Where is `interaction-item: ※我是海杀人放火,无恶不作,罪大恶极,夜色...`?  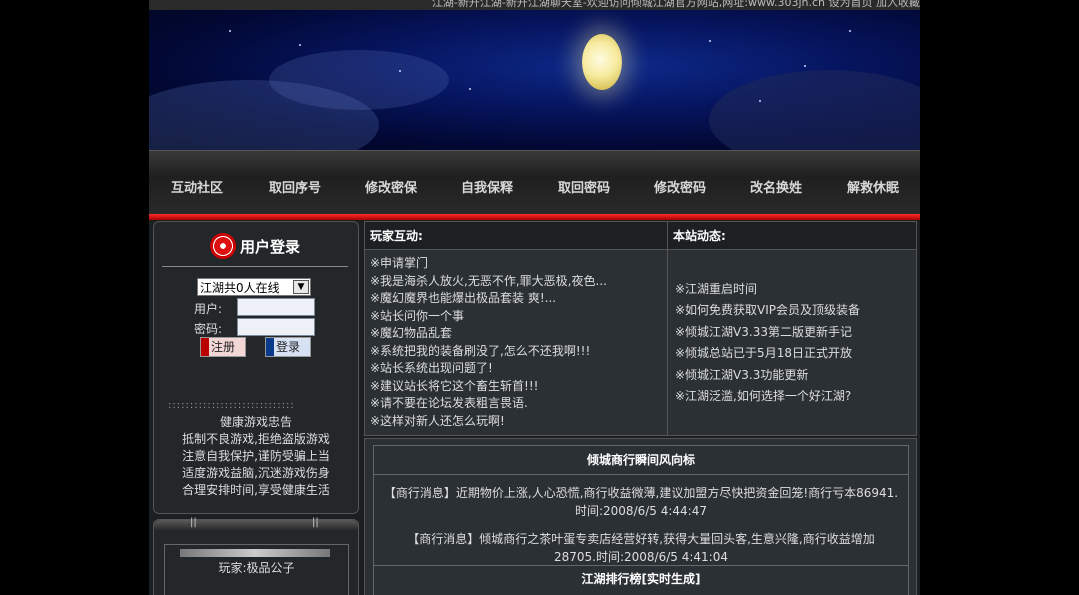
interaction-item: ※我是海杀人放火,无恶不作,罪大恶极,夜色... is located at coordinates (488, 282).